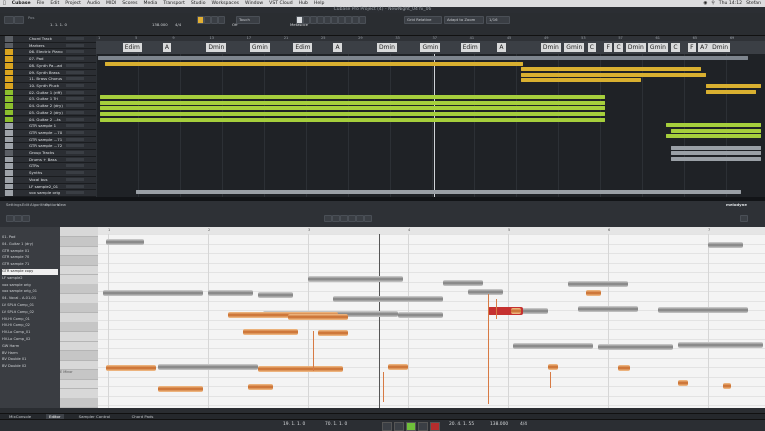 Image resolution: width=765 pixels, height=431 pixels. I want to click on menu-edit: Edit, so click(54, 3).